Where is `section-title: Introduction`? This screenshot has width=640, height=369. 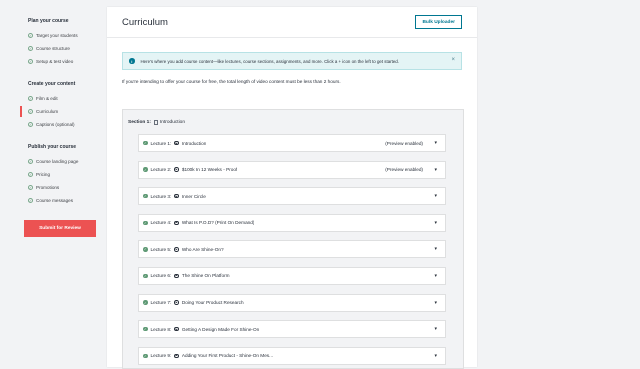
section-title: Introduction is located at coordinates (172, 122).